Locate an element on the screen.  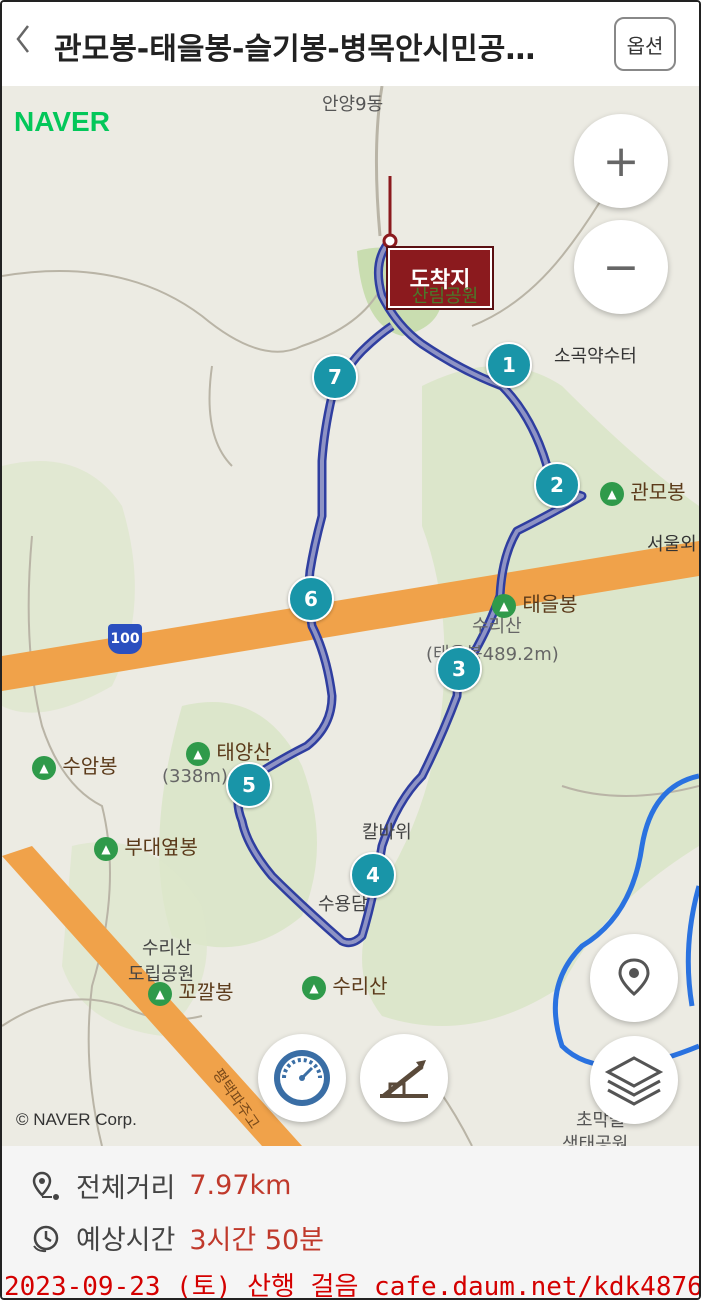
place-surisan-park-1: 수리산 is located at coordinates (167, 948).